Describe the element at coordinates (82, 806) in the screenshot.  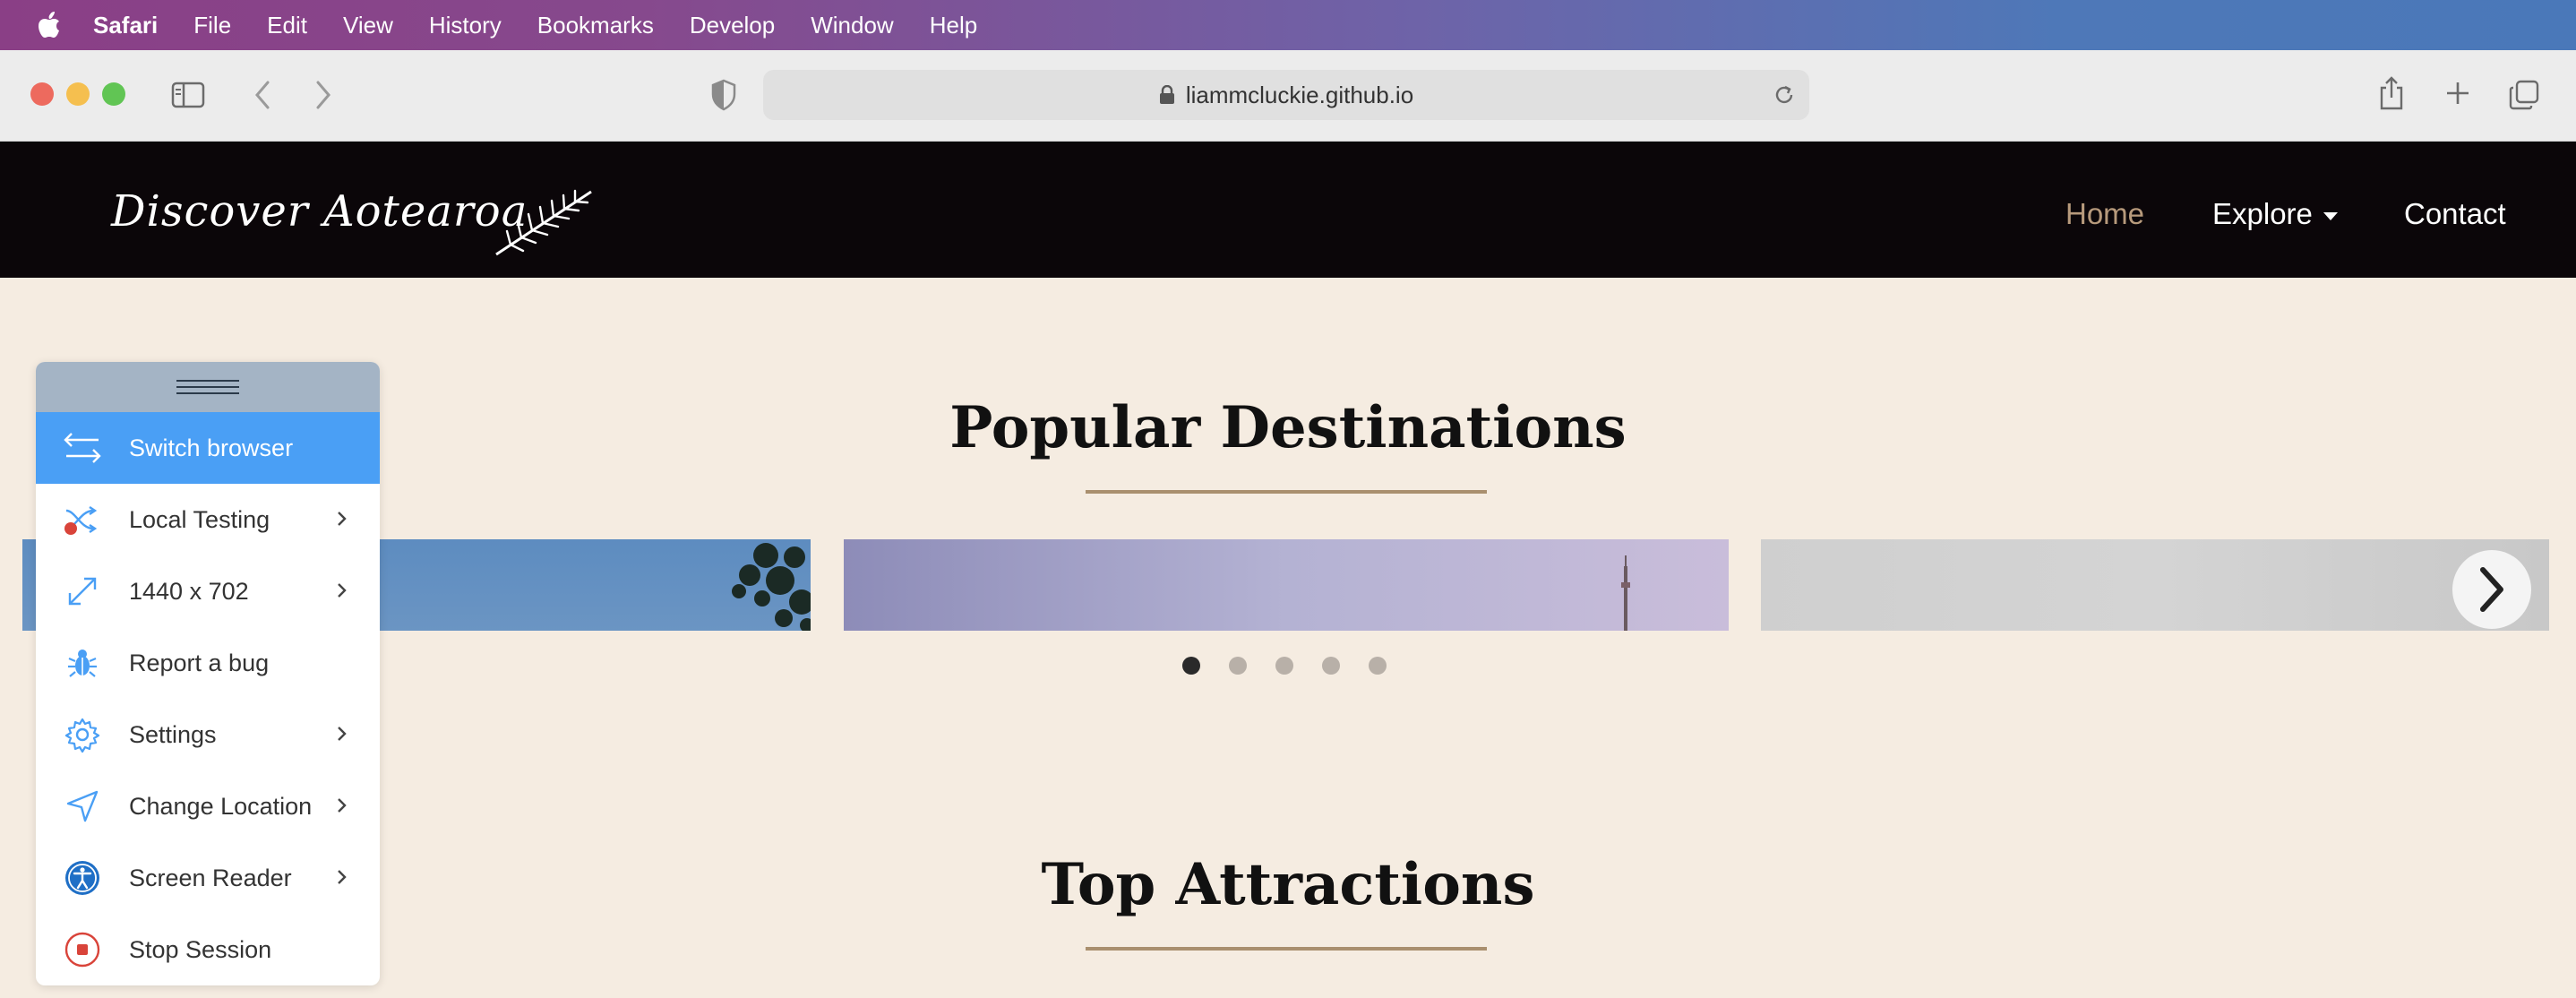
I see `location-arrow-icon` at that location.